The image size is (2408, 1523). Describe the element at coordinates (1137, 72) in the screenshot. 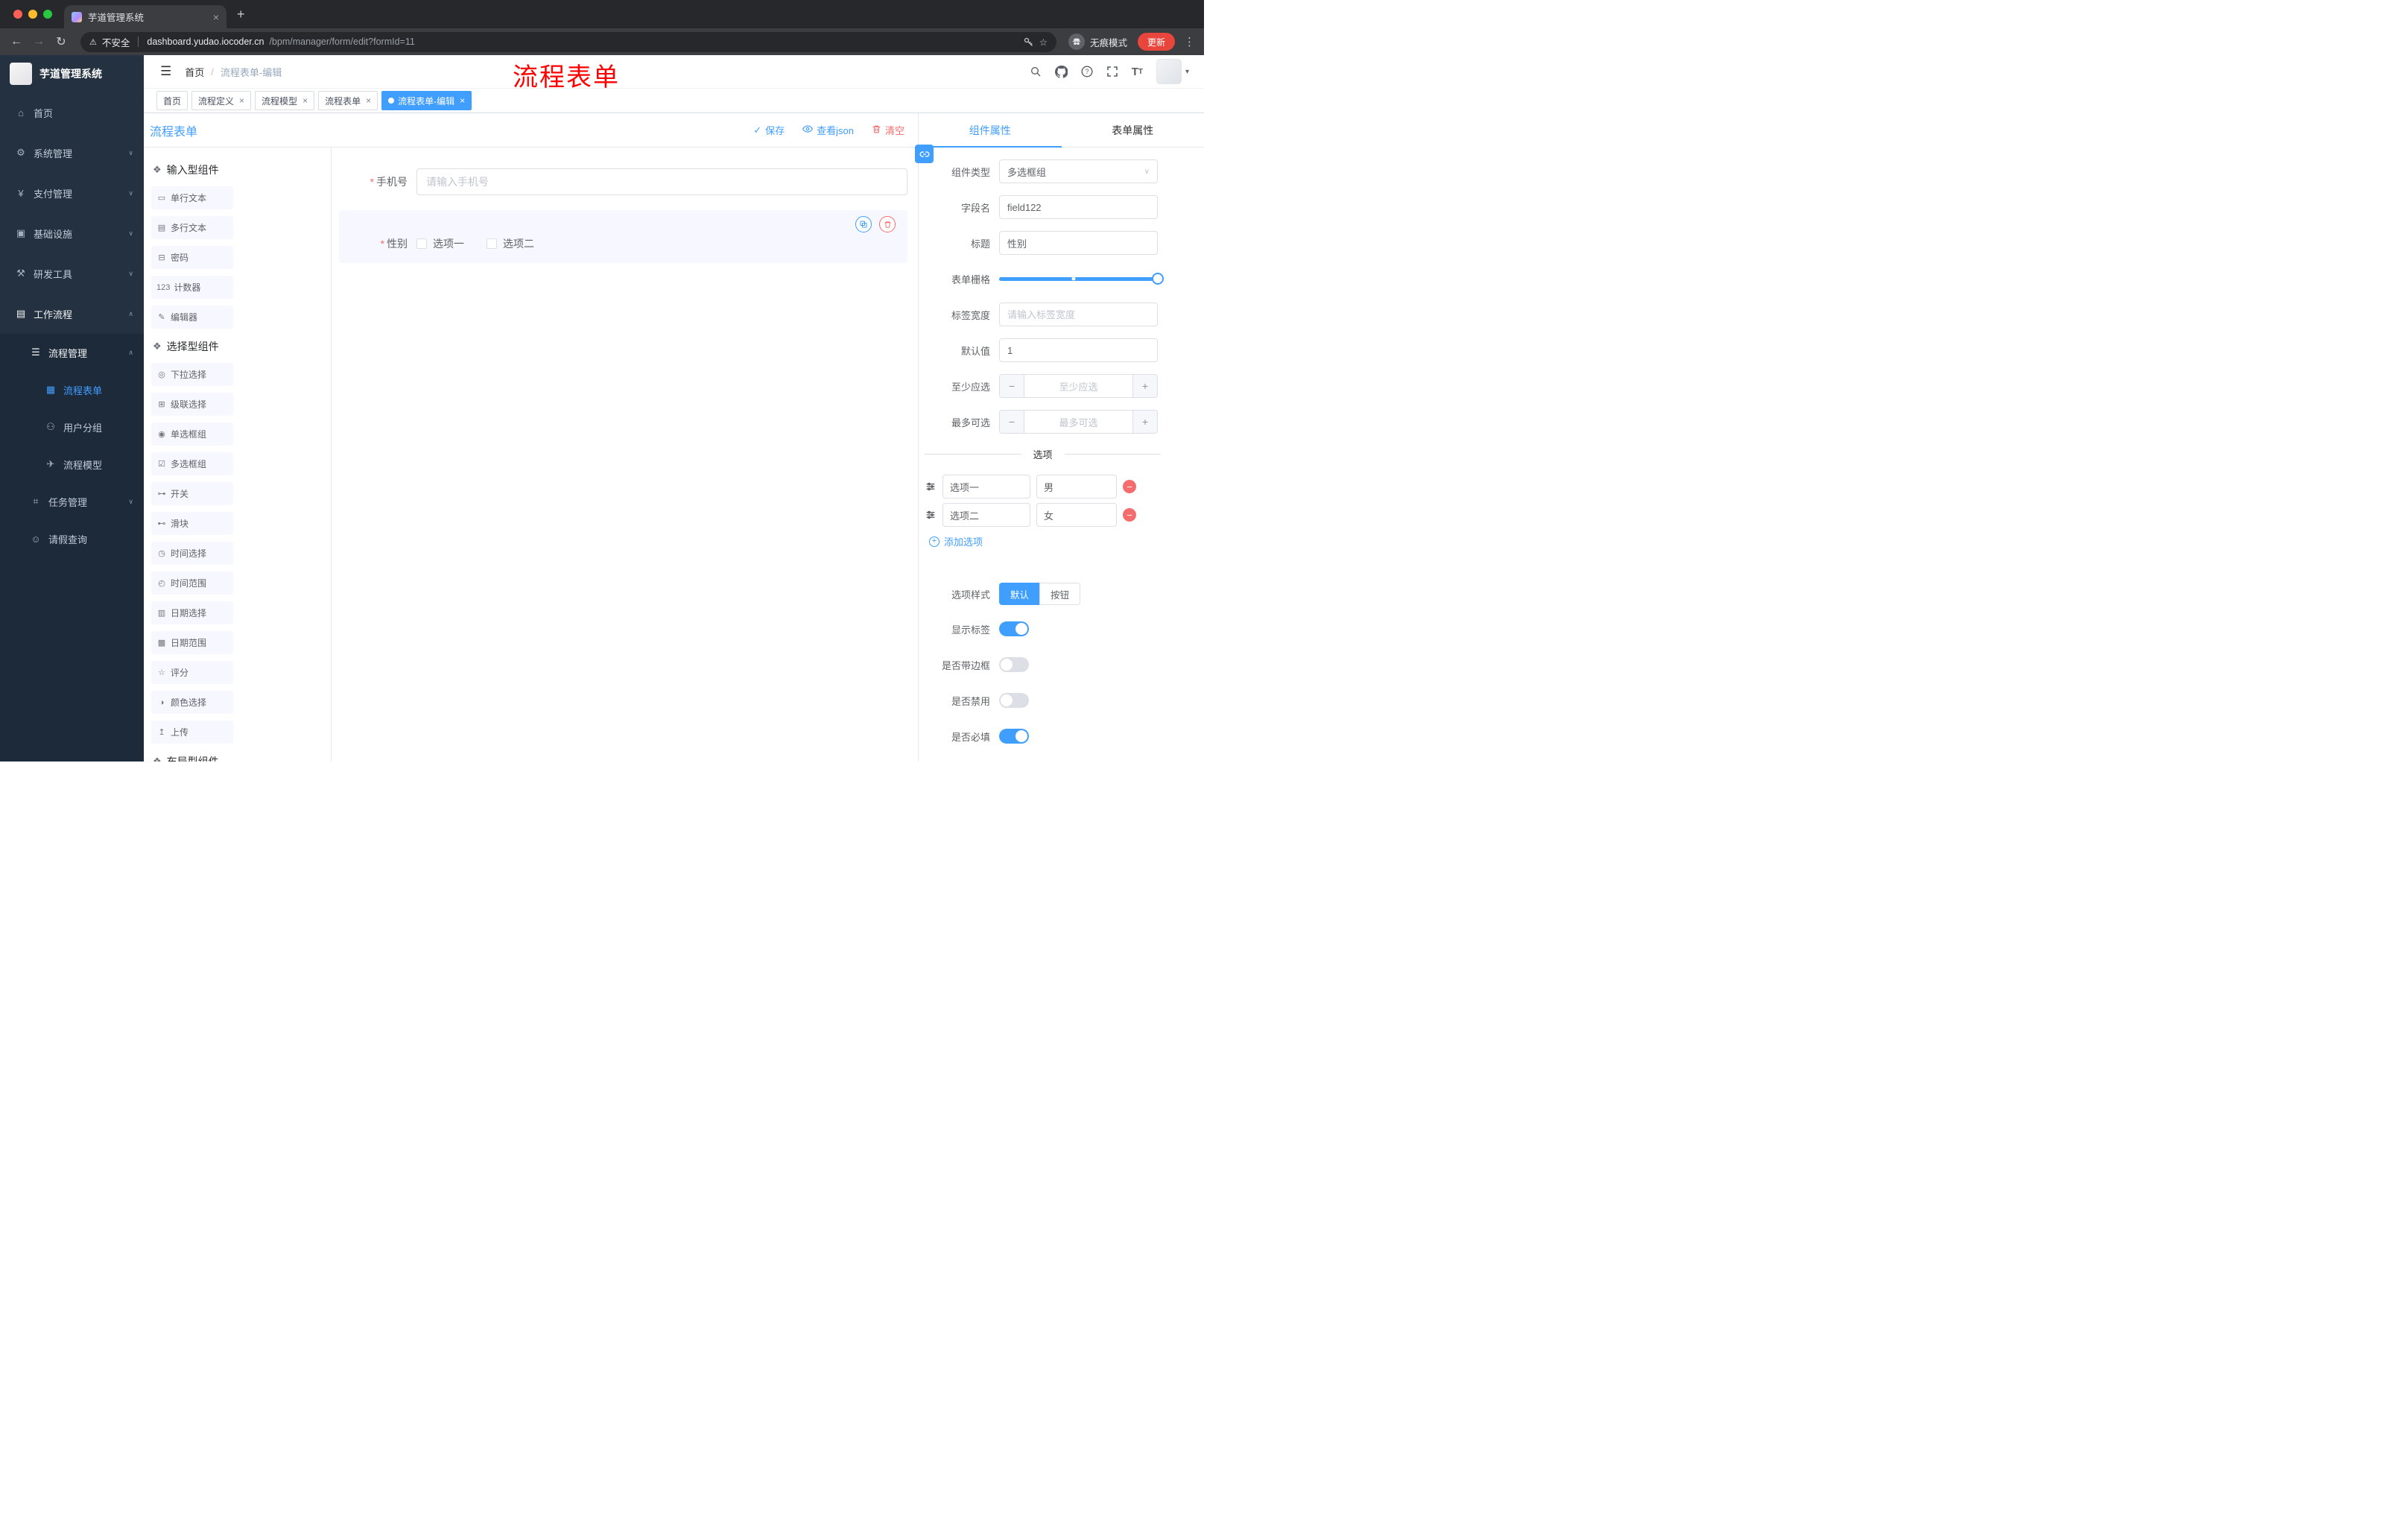

I see `font-size-icon: TT` at that location.